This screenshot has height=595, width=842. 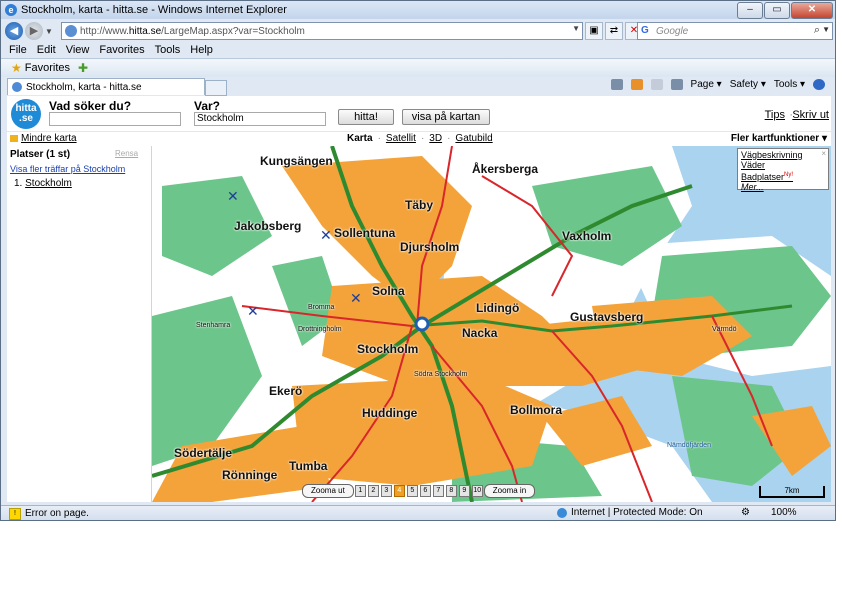 I want to click on zoom-level-2: 2, so click(x=373, y=491).